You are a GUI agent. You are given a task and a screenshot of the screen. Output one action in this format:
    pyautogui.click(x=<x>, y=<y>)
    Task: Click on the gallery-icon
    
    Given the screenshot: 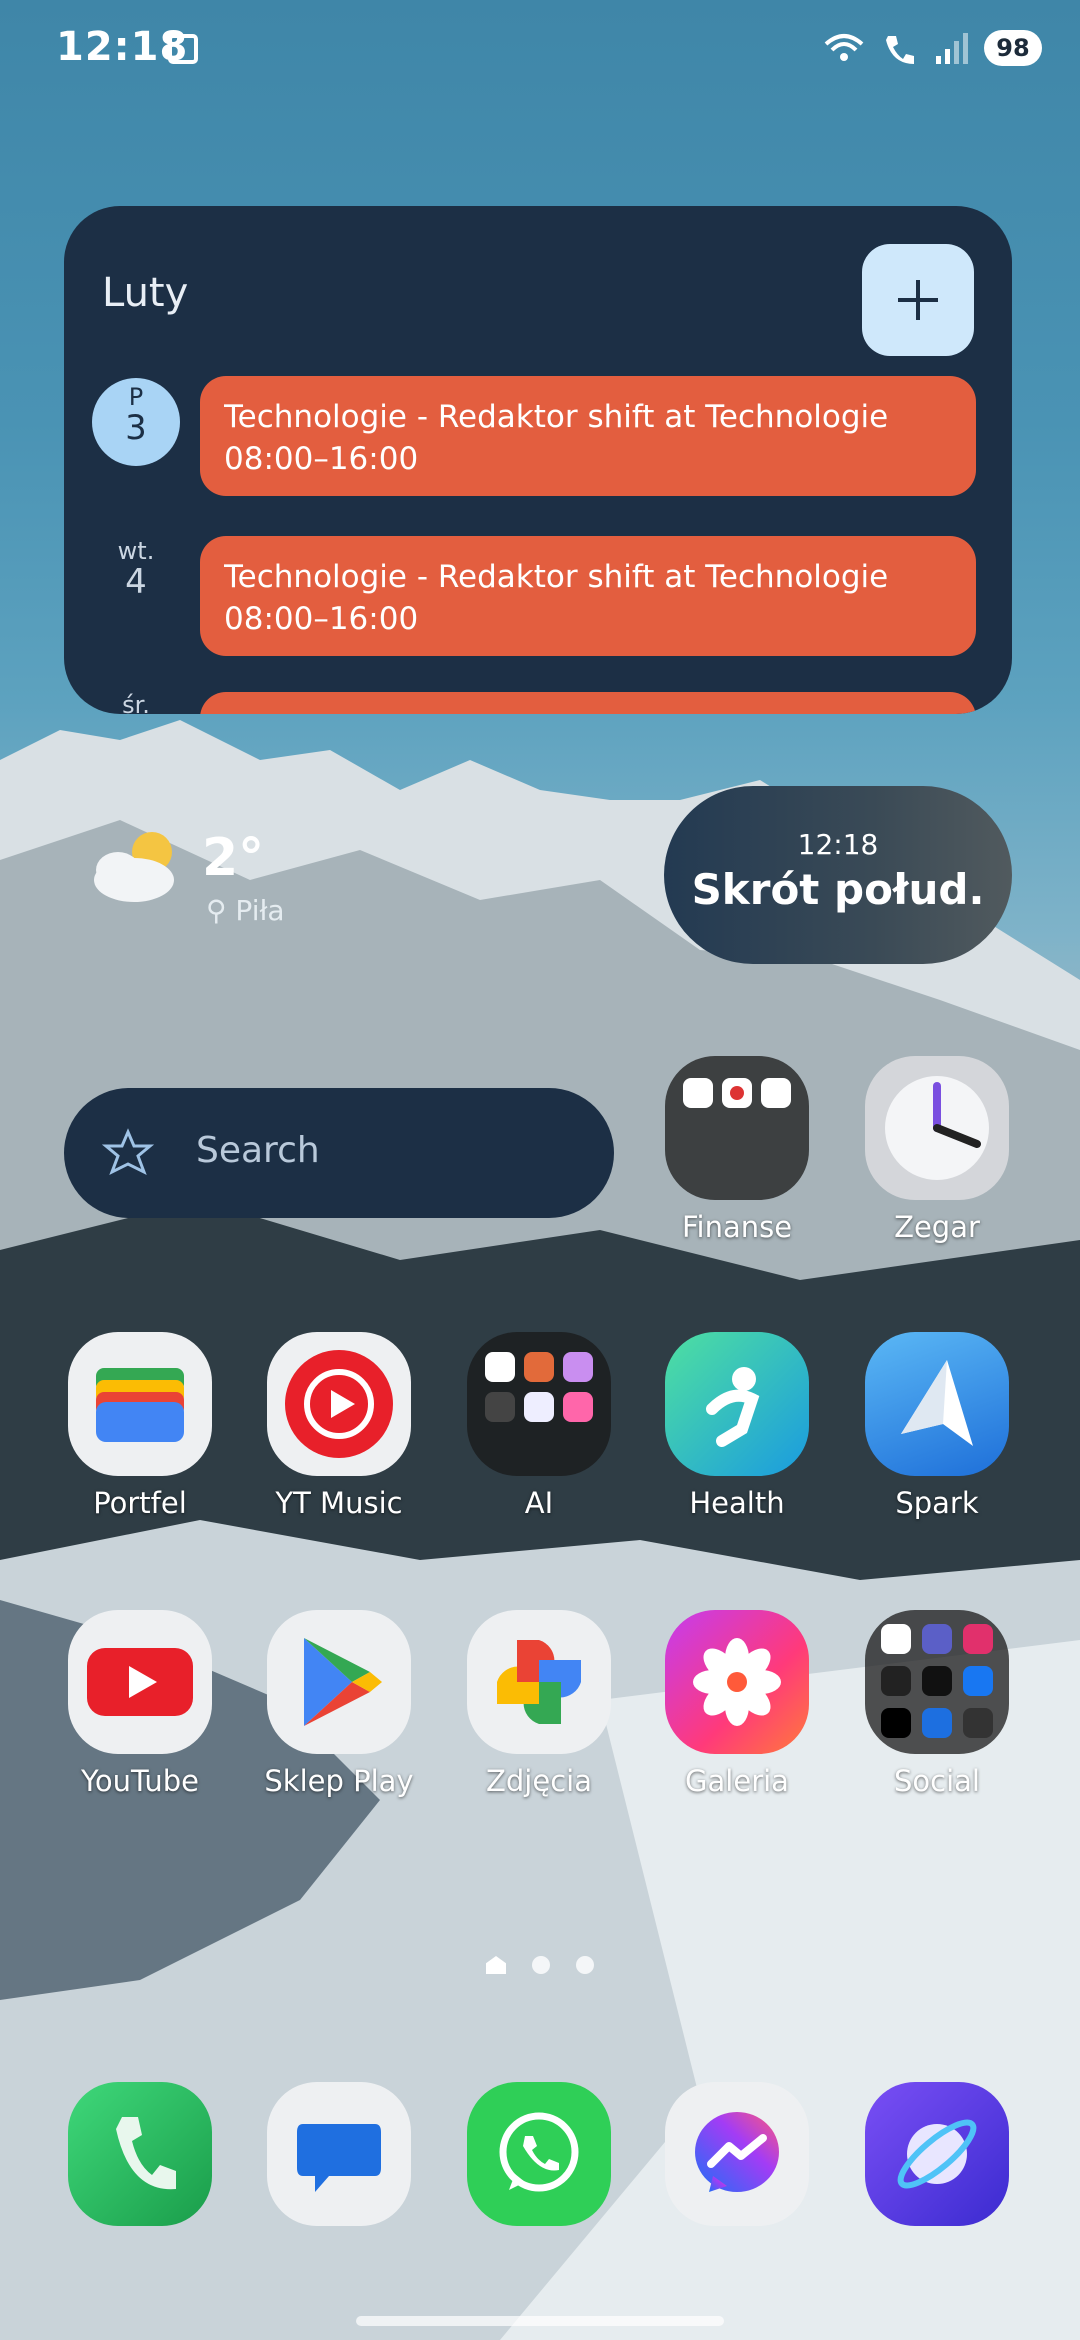 What is the action you would take?
    pyautogui.click(x=737, y=1682)
    